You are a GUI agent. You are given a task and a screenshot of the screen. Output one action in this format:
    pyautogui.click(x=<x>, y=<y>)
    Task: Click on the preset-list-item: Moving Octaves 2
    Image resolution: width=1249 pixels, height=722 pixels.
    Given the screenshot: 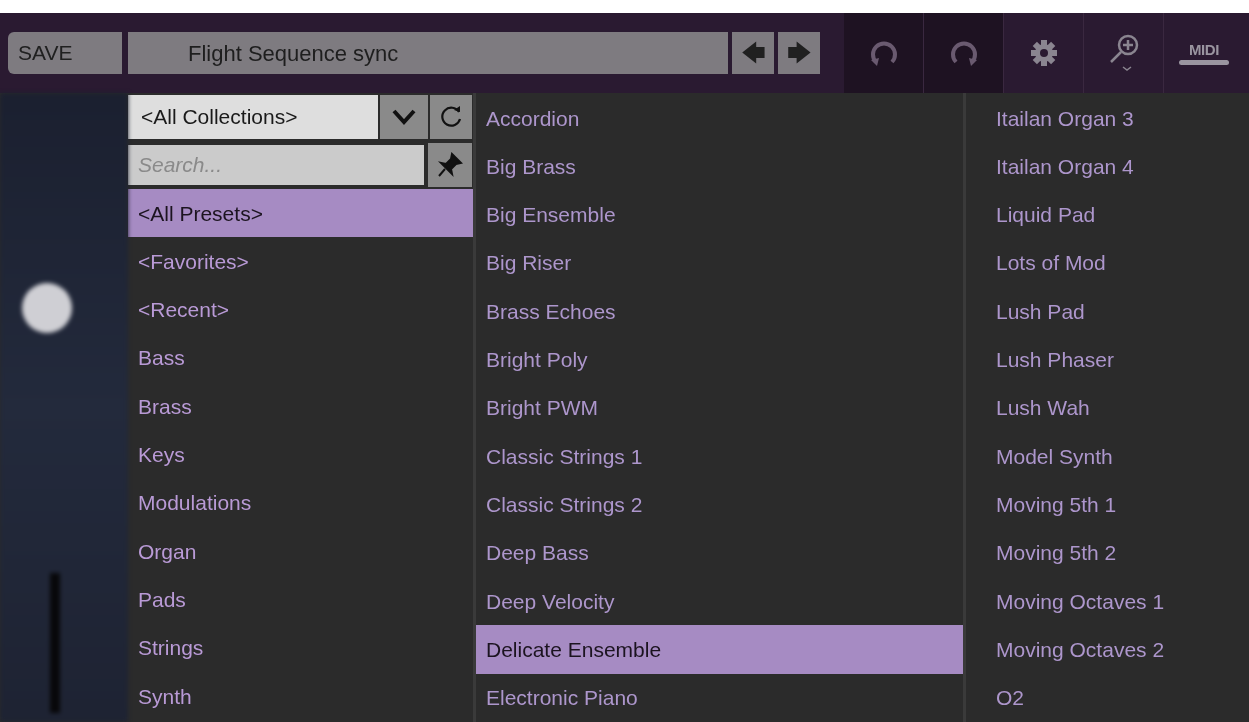 What is the action you would take?
    pyautogui.click(x=1117, y=649)
    